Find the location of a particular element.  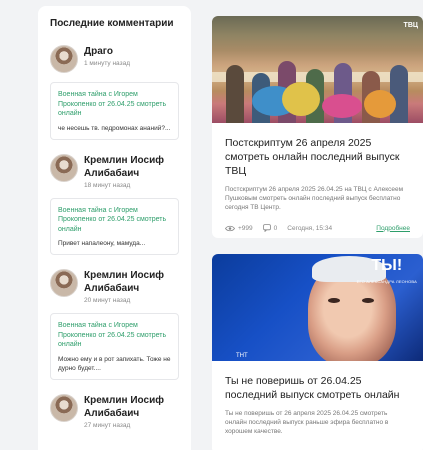

views-stat: +999 is located at coordinates (239, 228).